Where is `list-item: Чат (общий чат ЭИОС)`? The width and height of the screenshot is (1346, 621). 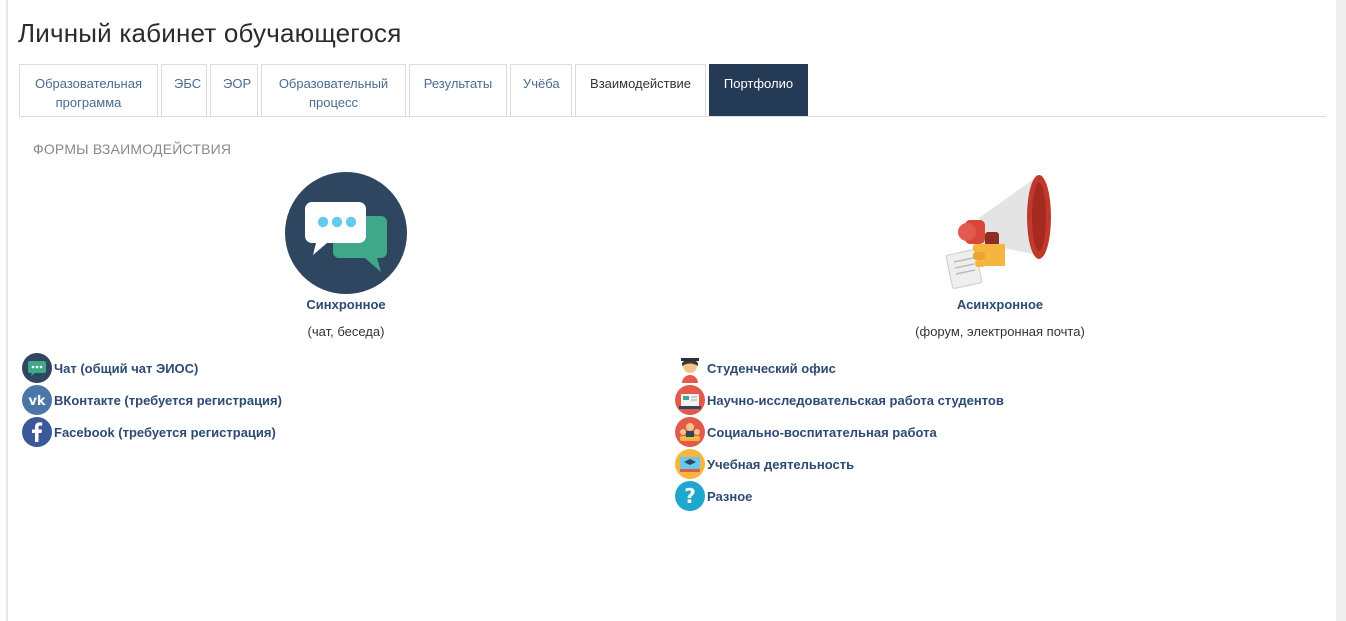
list-item: Чат (общий чат ЭИОС) is located at coordinates (152, 368).